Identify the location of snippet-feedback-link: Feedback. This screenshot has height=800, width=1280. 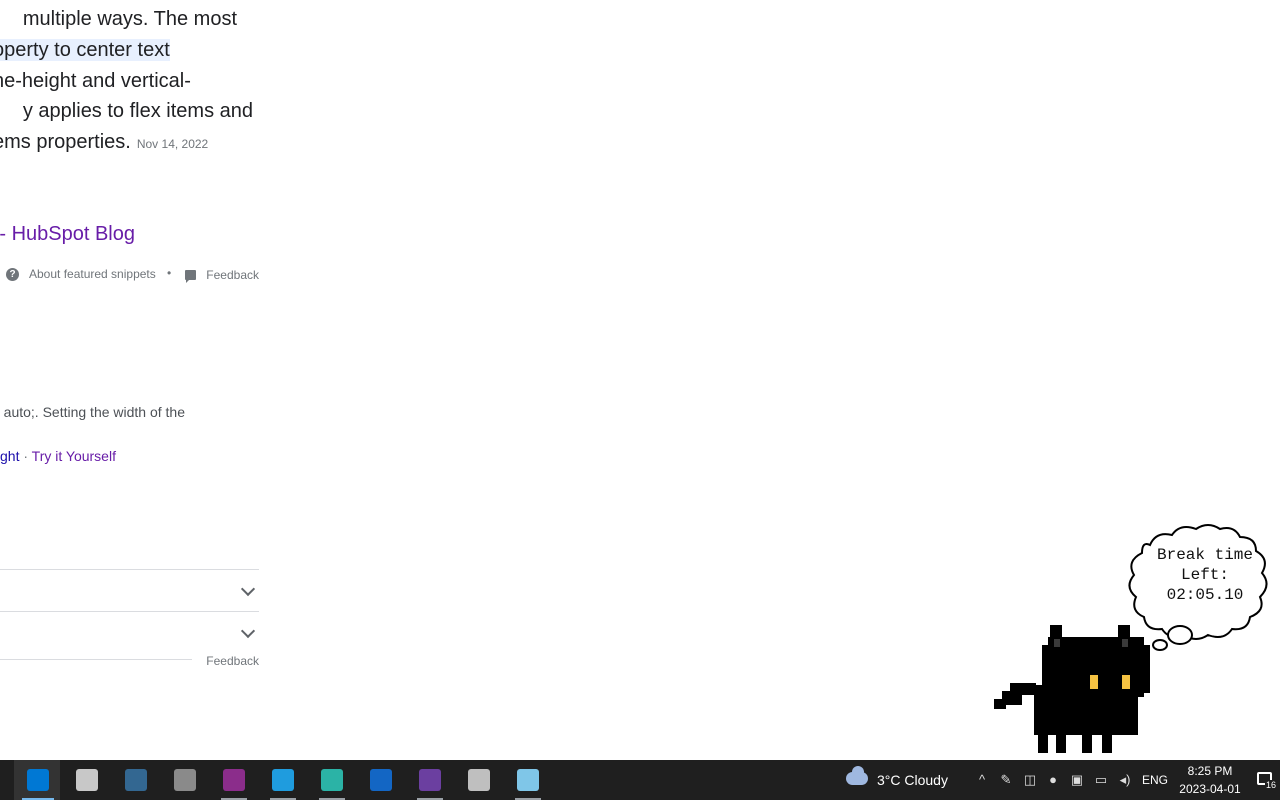
(232, 275).